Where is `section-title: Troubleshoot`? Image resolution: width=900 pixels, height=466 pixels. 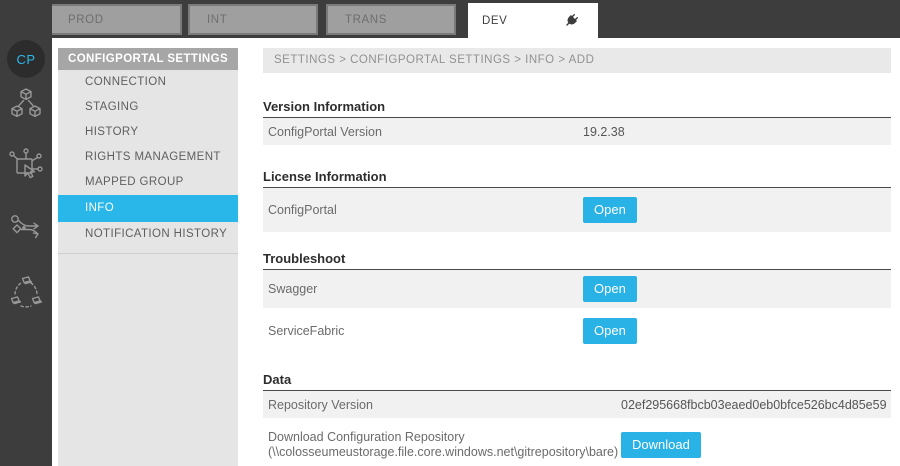 section-title: Troubleshoot is located at coordinates (577, 260).